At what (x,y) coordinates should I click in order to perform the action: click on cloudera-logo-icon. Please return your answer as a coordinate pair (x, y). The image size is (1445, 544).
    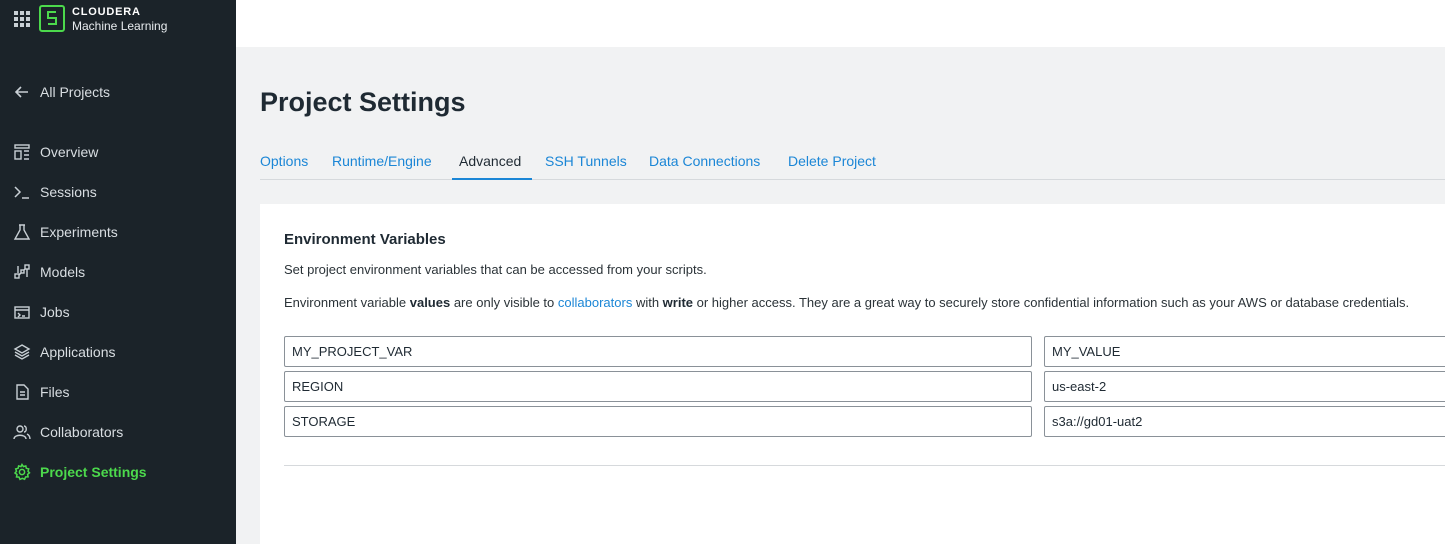
    Looking at the image, I should click on (52, 18).